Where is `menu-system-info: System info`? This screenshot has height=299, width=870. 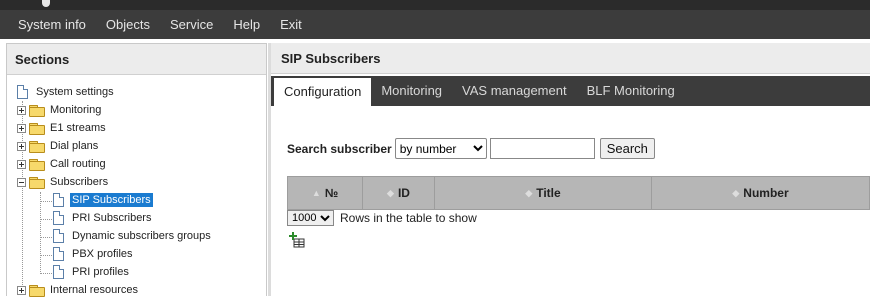
menu-system-info: System info is located at coordinates (52, 24).